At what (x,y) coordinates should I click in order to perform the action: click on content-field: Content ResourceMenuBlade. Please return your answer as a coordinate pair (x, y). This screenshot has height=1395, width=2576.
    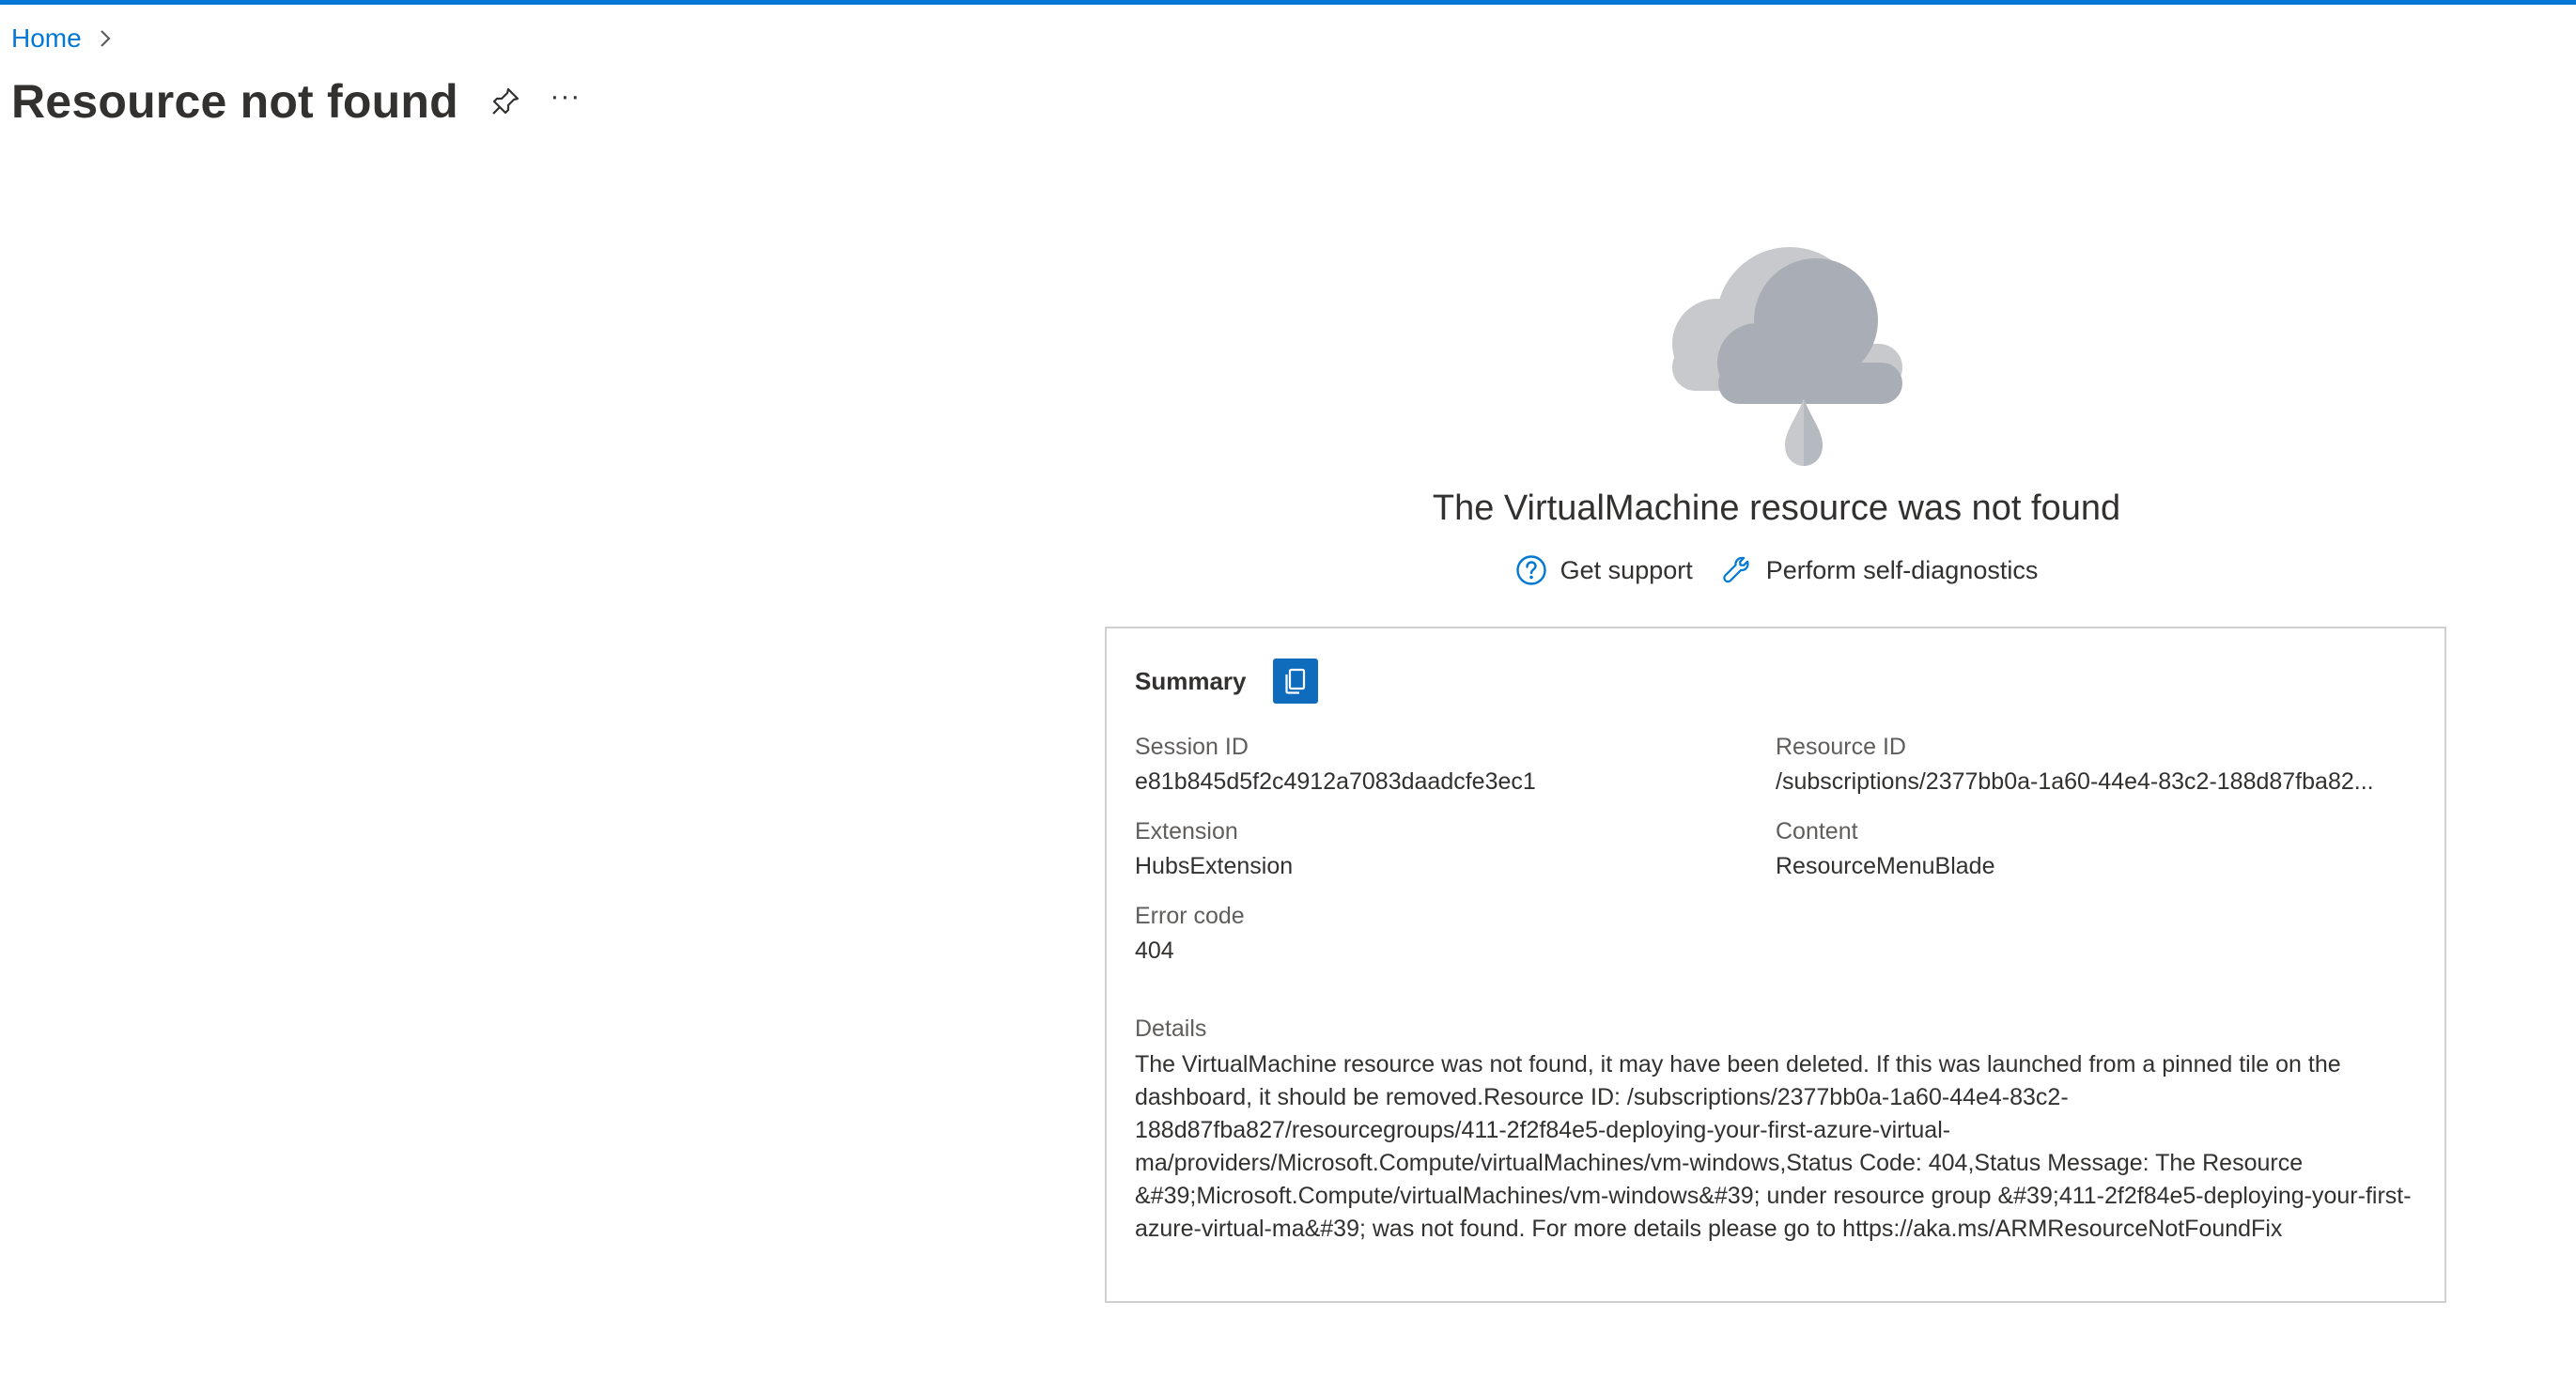
    Looking at the image, I should click on (2088, 849).